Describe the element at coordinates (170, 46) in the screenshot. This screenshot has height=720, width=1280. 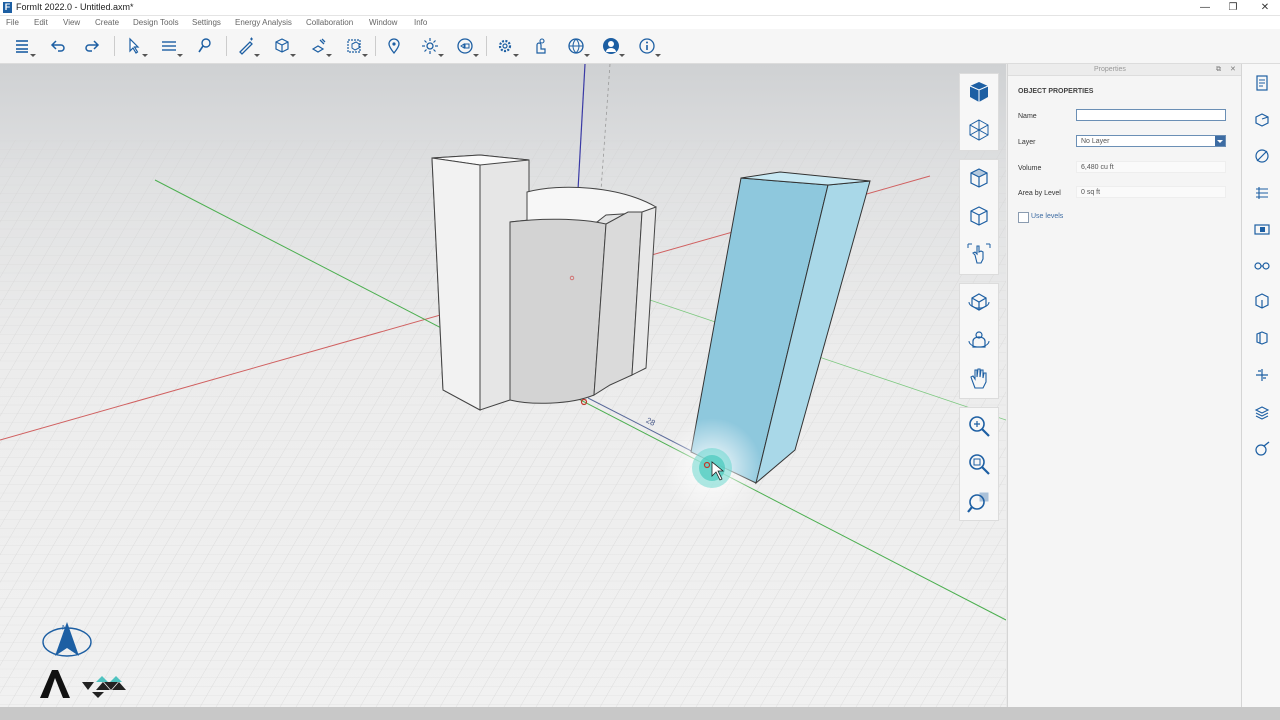
I see `measure-icon` at that location.